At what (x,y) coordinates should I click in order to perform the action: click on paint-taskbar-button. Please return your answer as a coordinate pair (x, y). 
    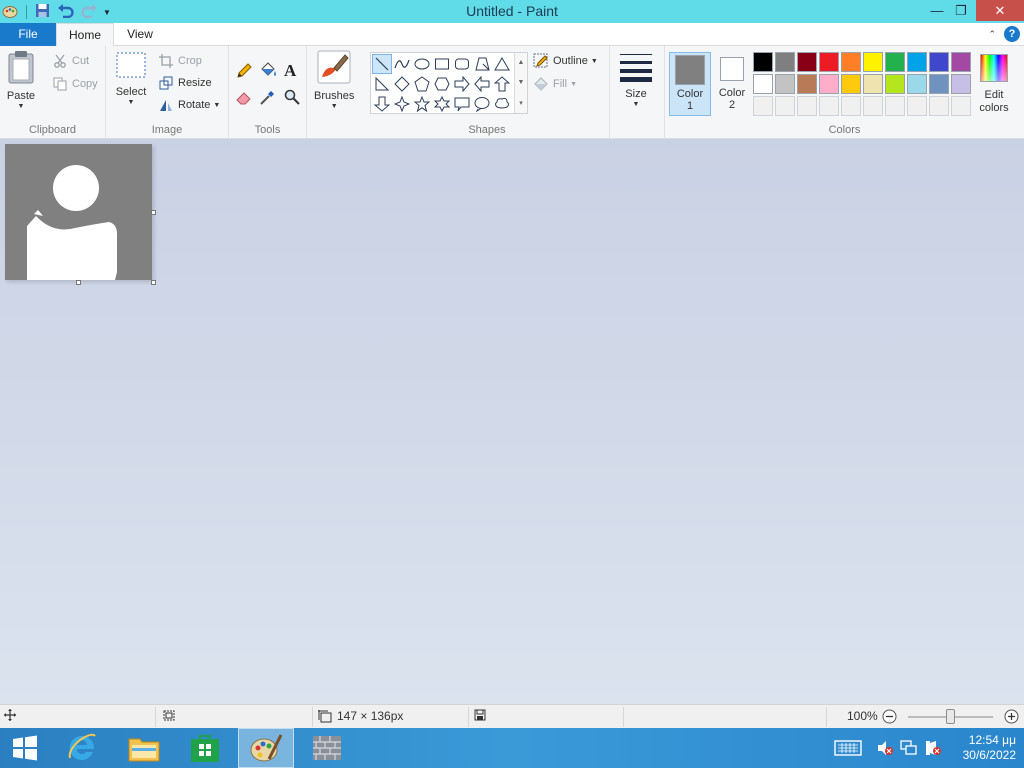
    Looking at the image, I should click on (266, 748).